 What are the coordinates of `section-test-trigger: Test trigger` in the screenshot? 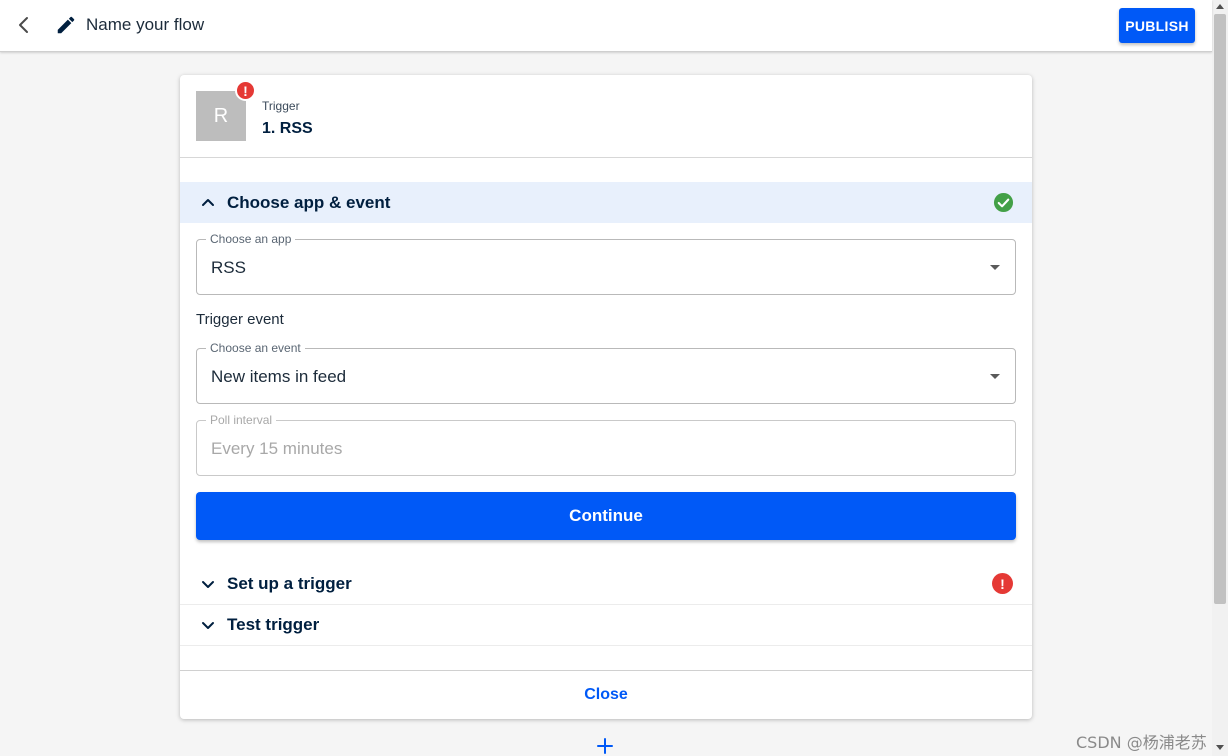 It's located at (606, 625).